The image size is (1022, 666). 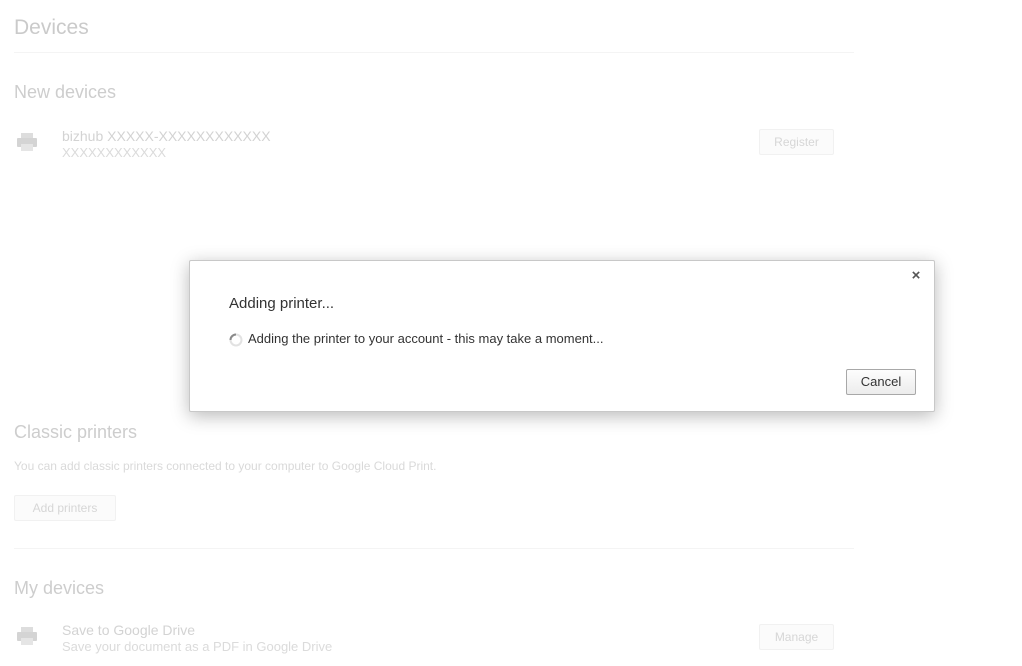 What do you see at coordinates (916, 276) in the screenshot?
I see `close-icon: ×` at bounding box center [916, 276].